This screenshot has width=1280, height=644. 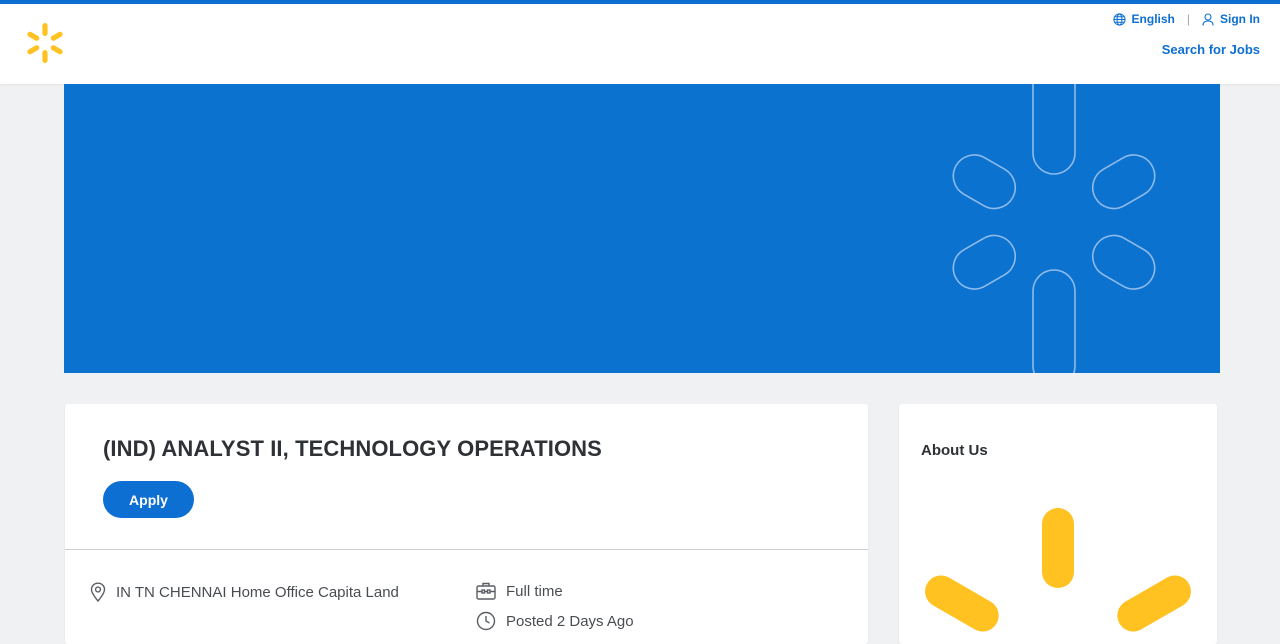 What do you see at coordinates (486, 621) in the screenshot?
I see `clock-icon` at bounding box center [486, 621].